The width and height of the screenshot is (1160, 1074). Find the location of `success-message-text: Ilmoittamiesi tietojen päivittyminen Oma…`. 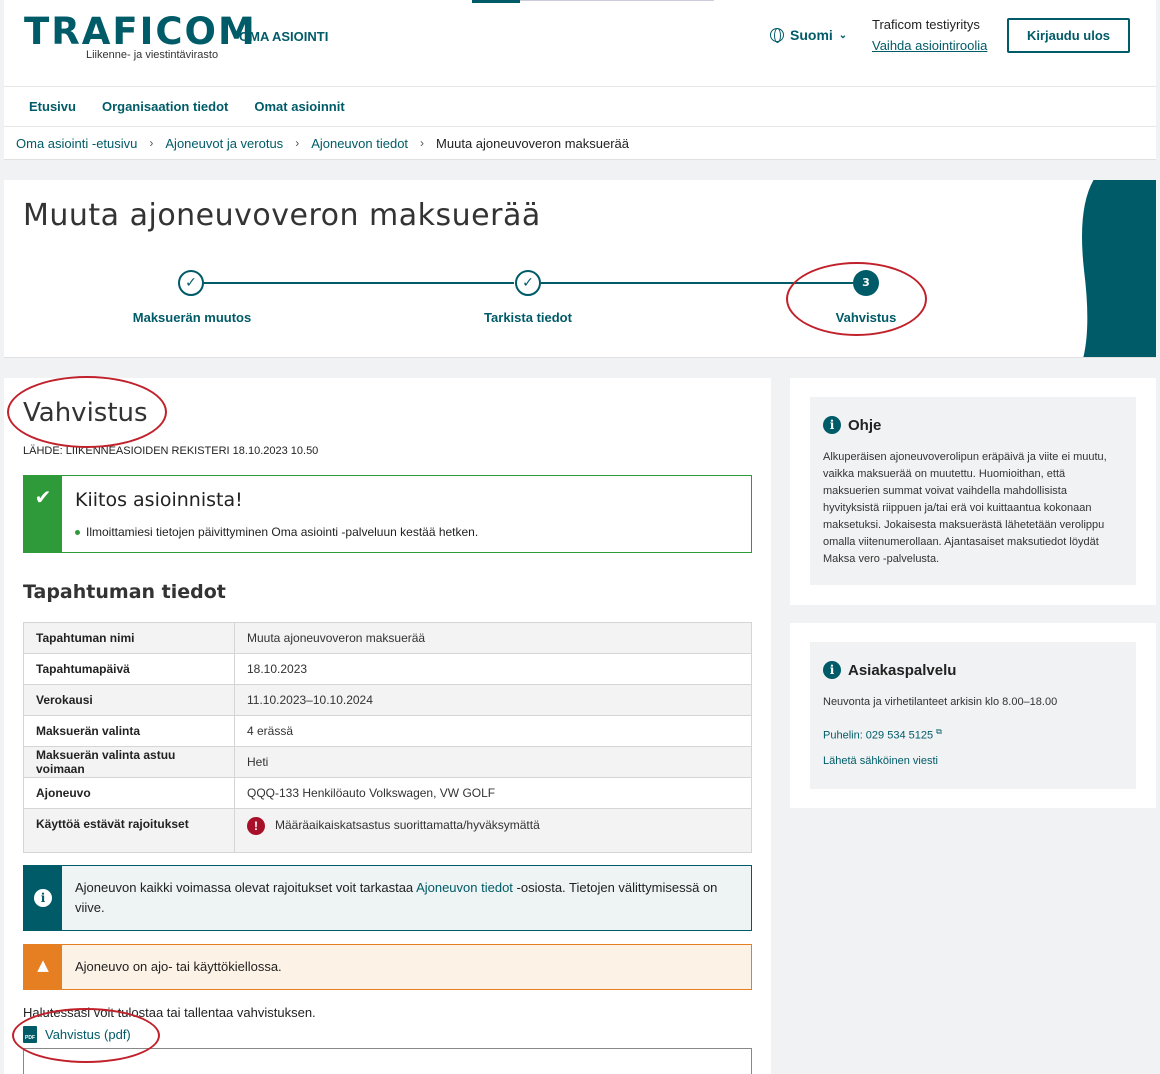

success-message-text: Ilmoittamiesi tietojen päivittyminen Oma… is located at coordinates (282, 532).